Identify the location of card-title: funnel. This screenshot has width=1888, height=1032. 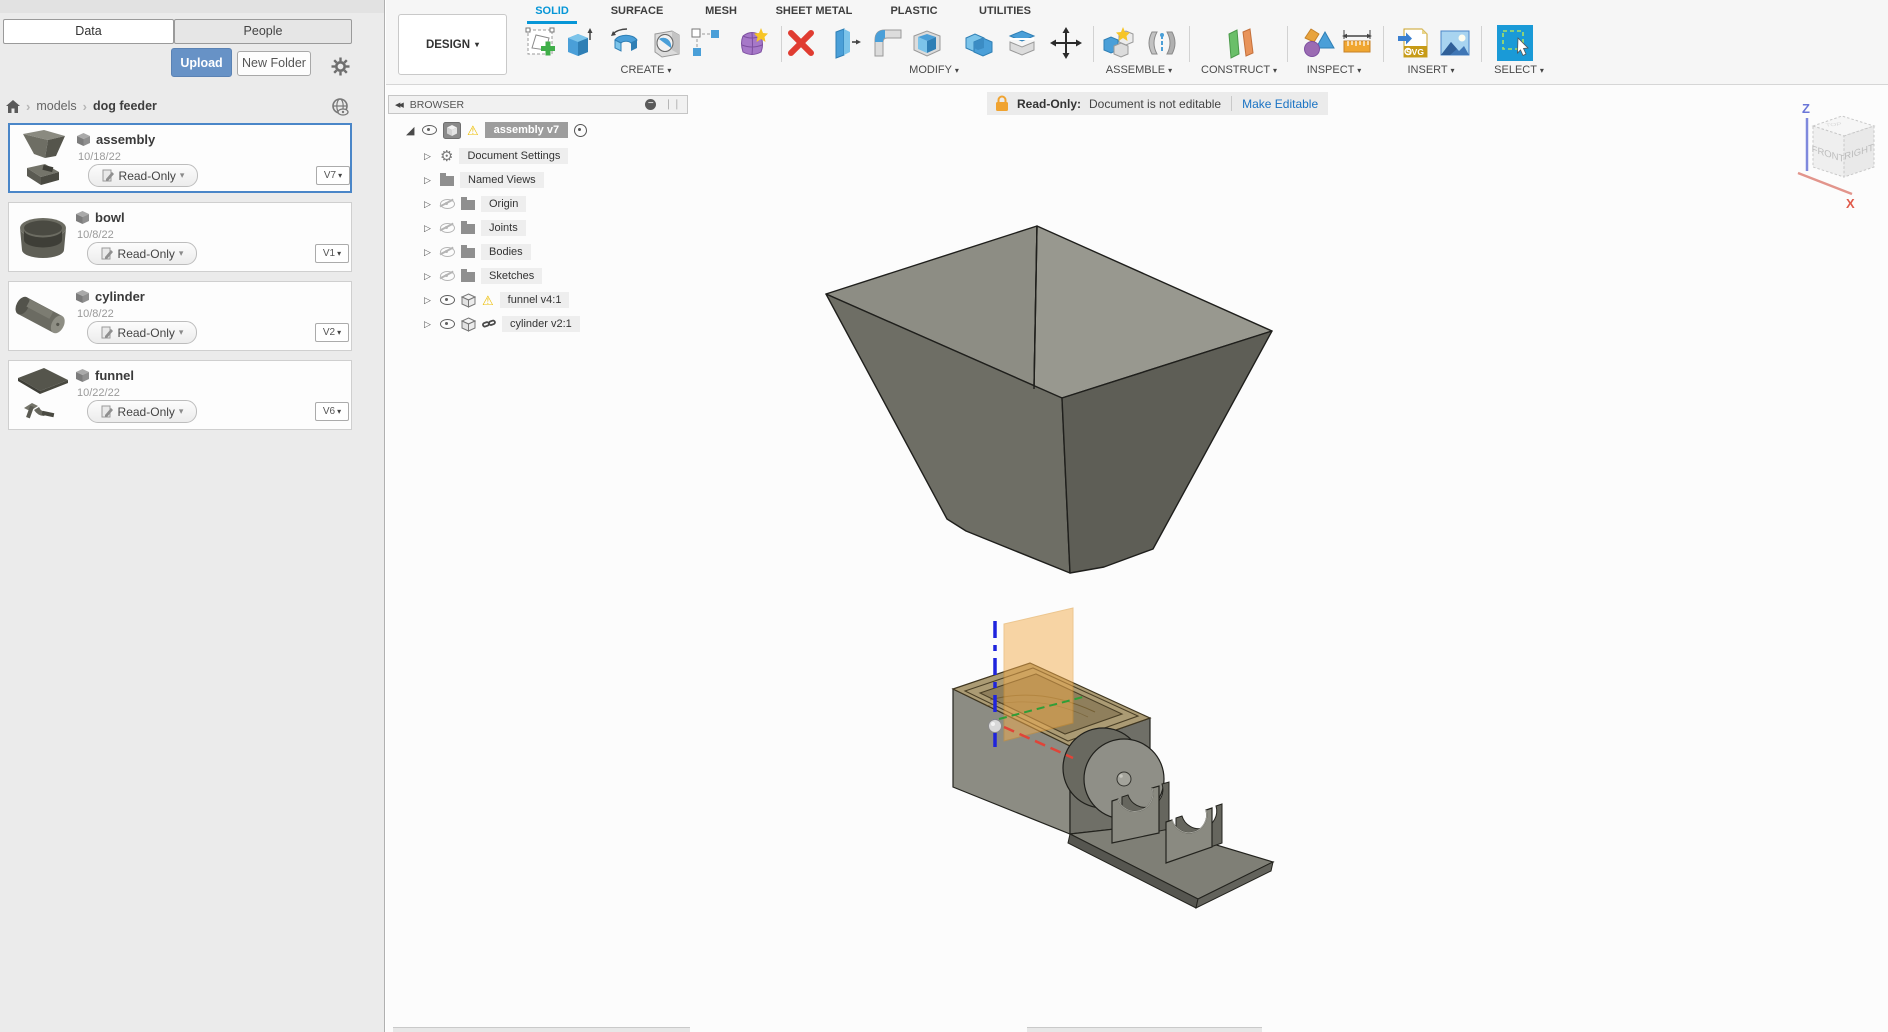
(114, 375).